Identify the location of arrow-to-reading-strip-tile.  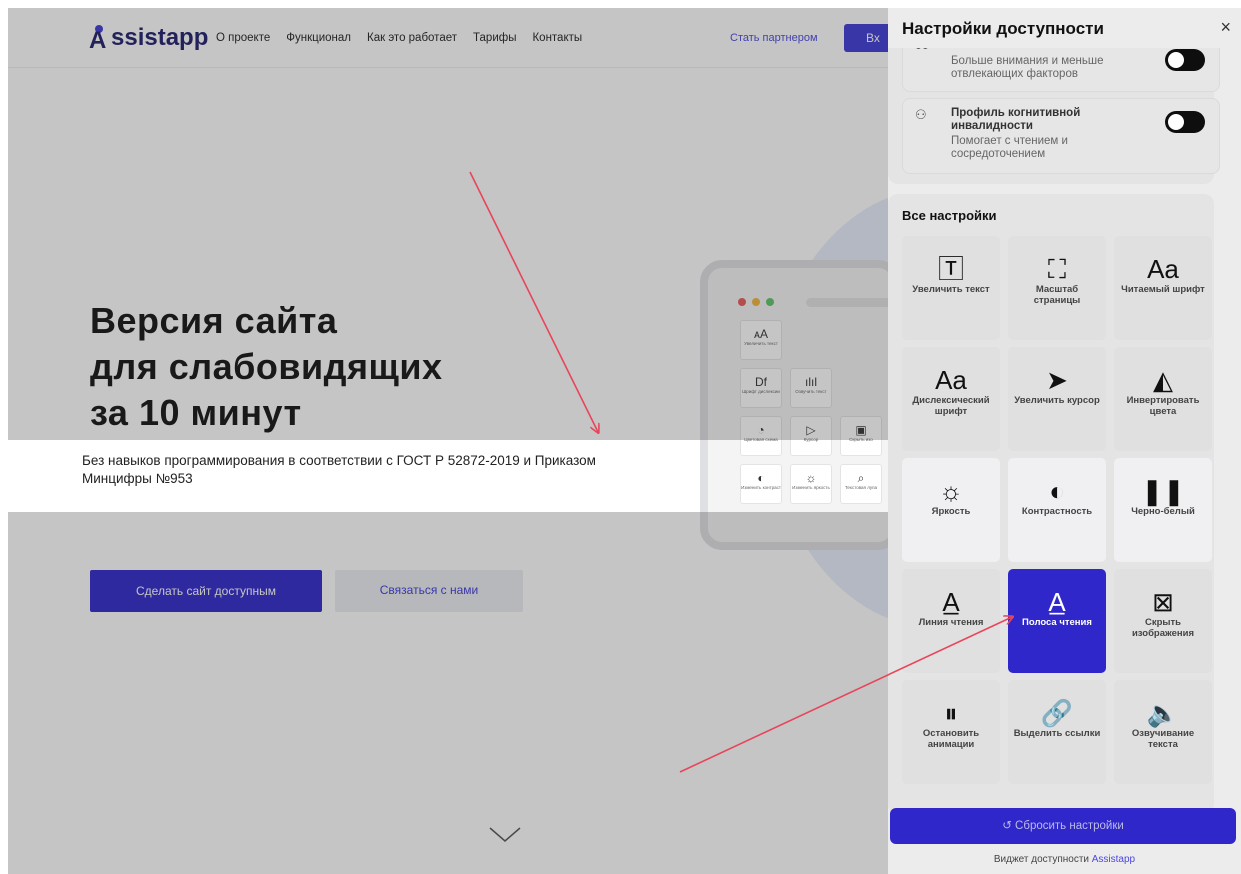
(845, 695).